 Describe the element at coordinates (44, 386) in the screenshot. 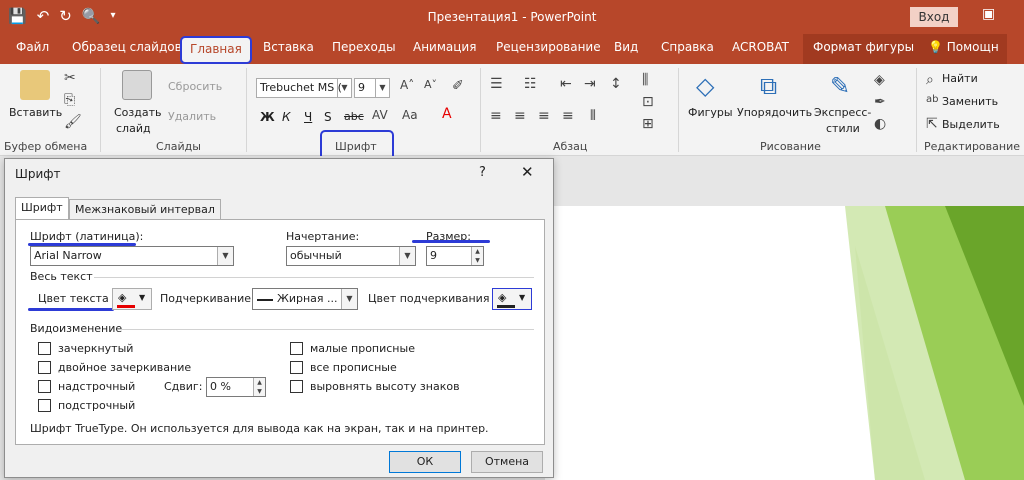

I see `superscript-checkbox` at that location.